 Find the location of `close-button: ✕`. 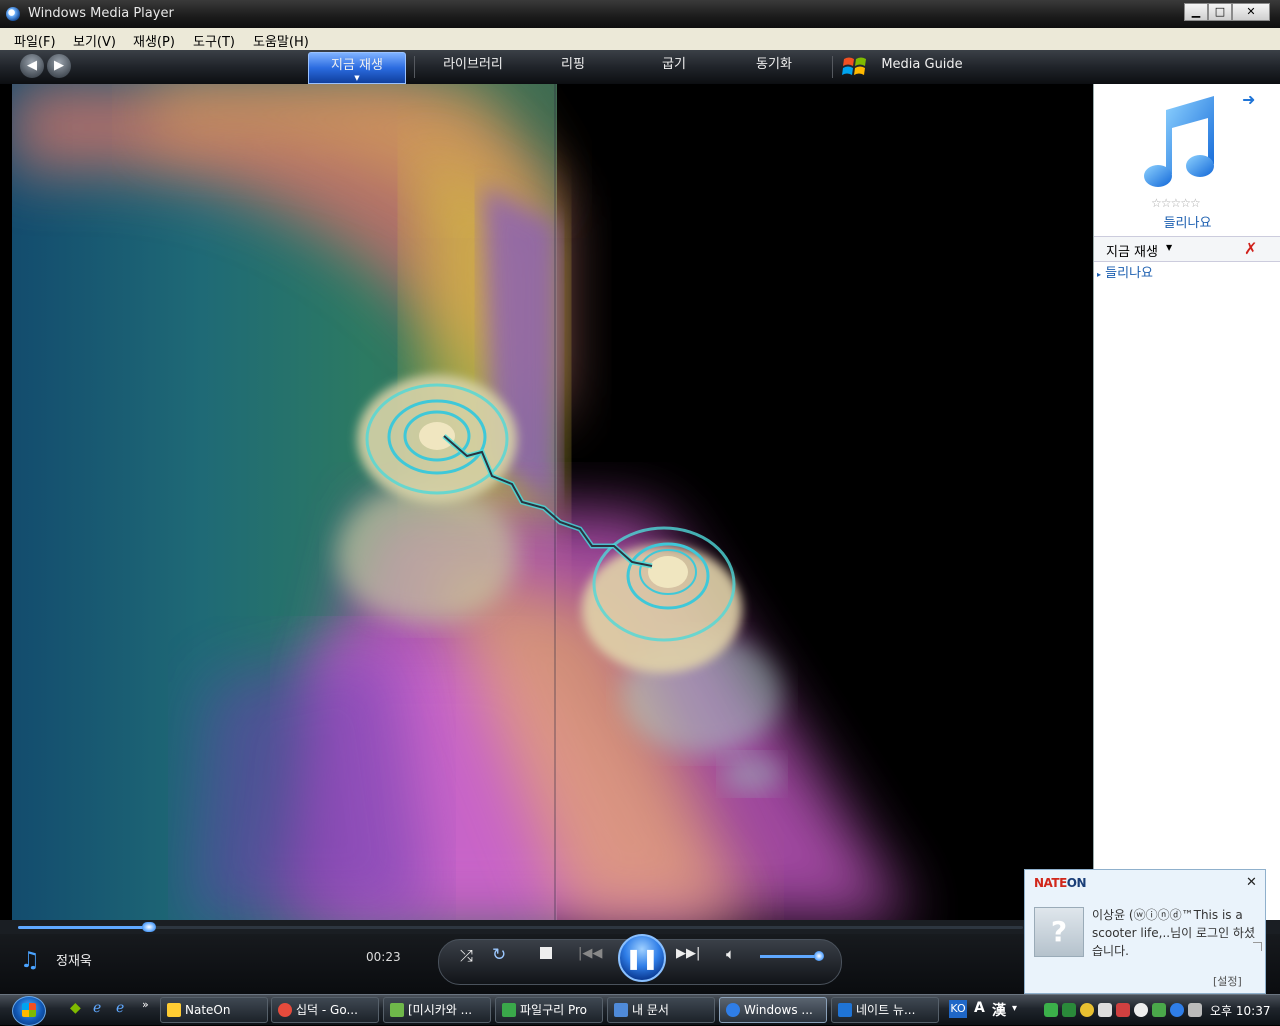

close-button: ✕ is located at coordinates (1251, 12).